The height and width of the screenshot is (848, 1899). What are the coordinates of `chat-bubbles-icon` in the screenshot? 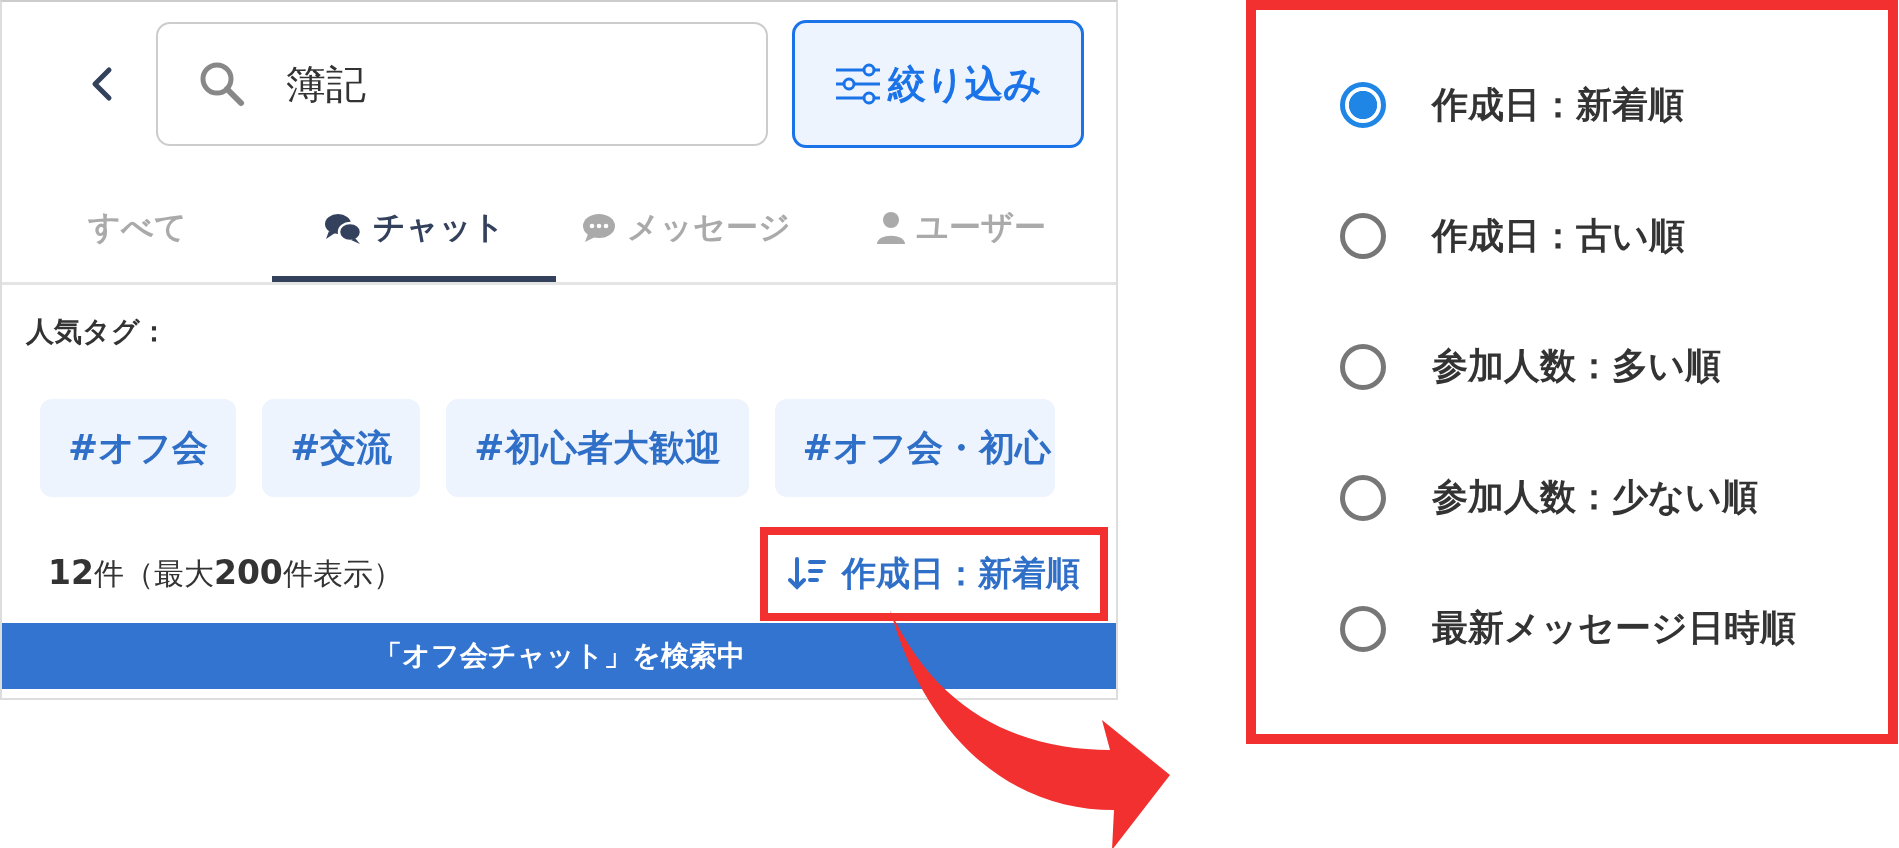 It's located at (343, 228).